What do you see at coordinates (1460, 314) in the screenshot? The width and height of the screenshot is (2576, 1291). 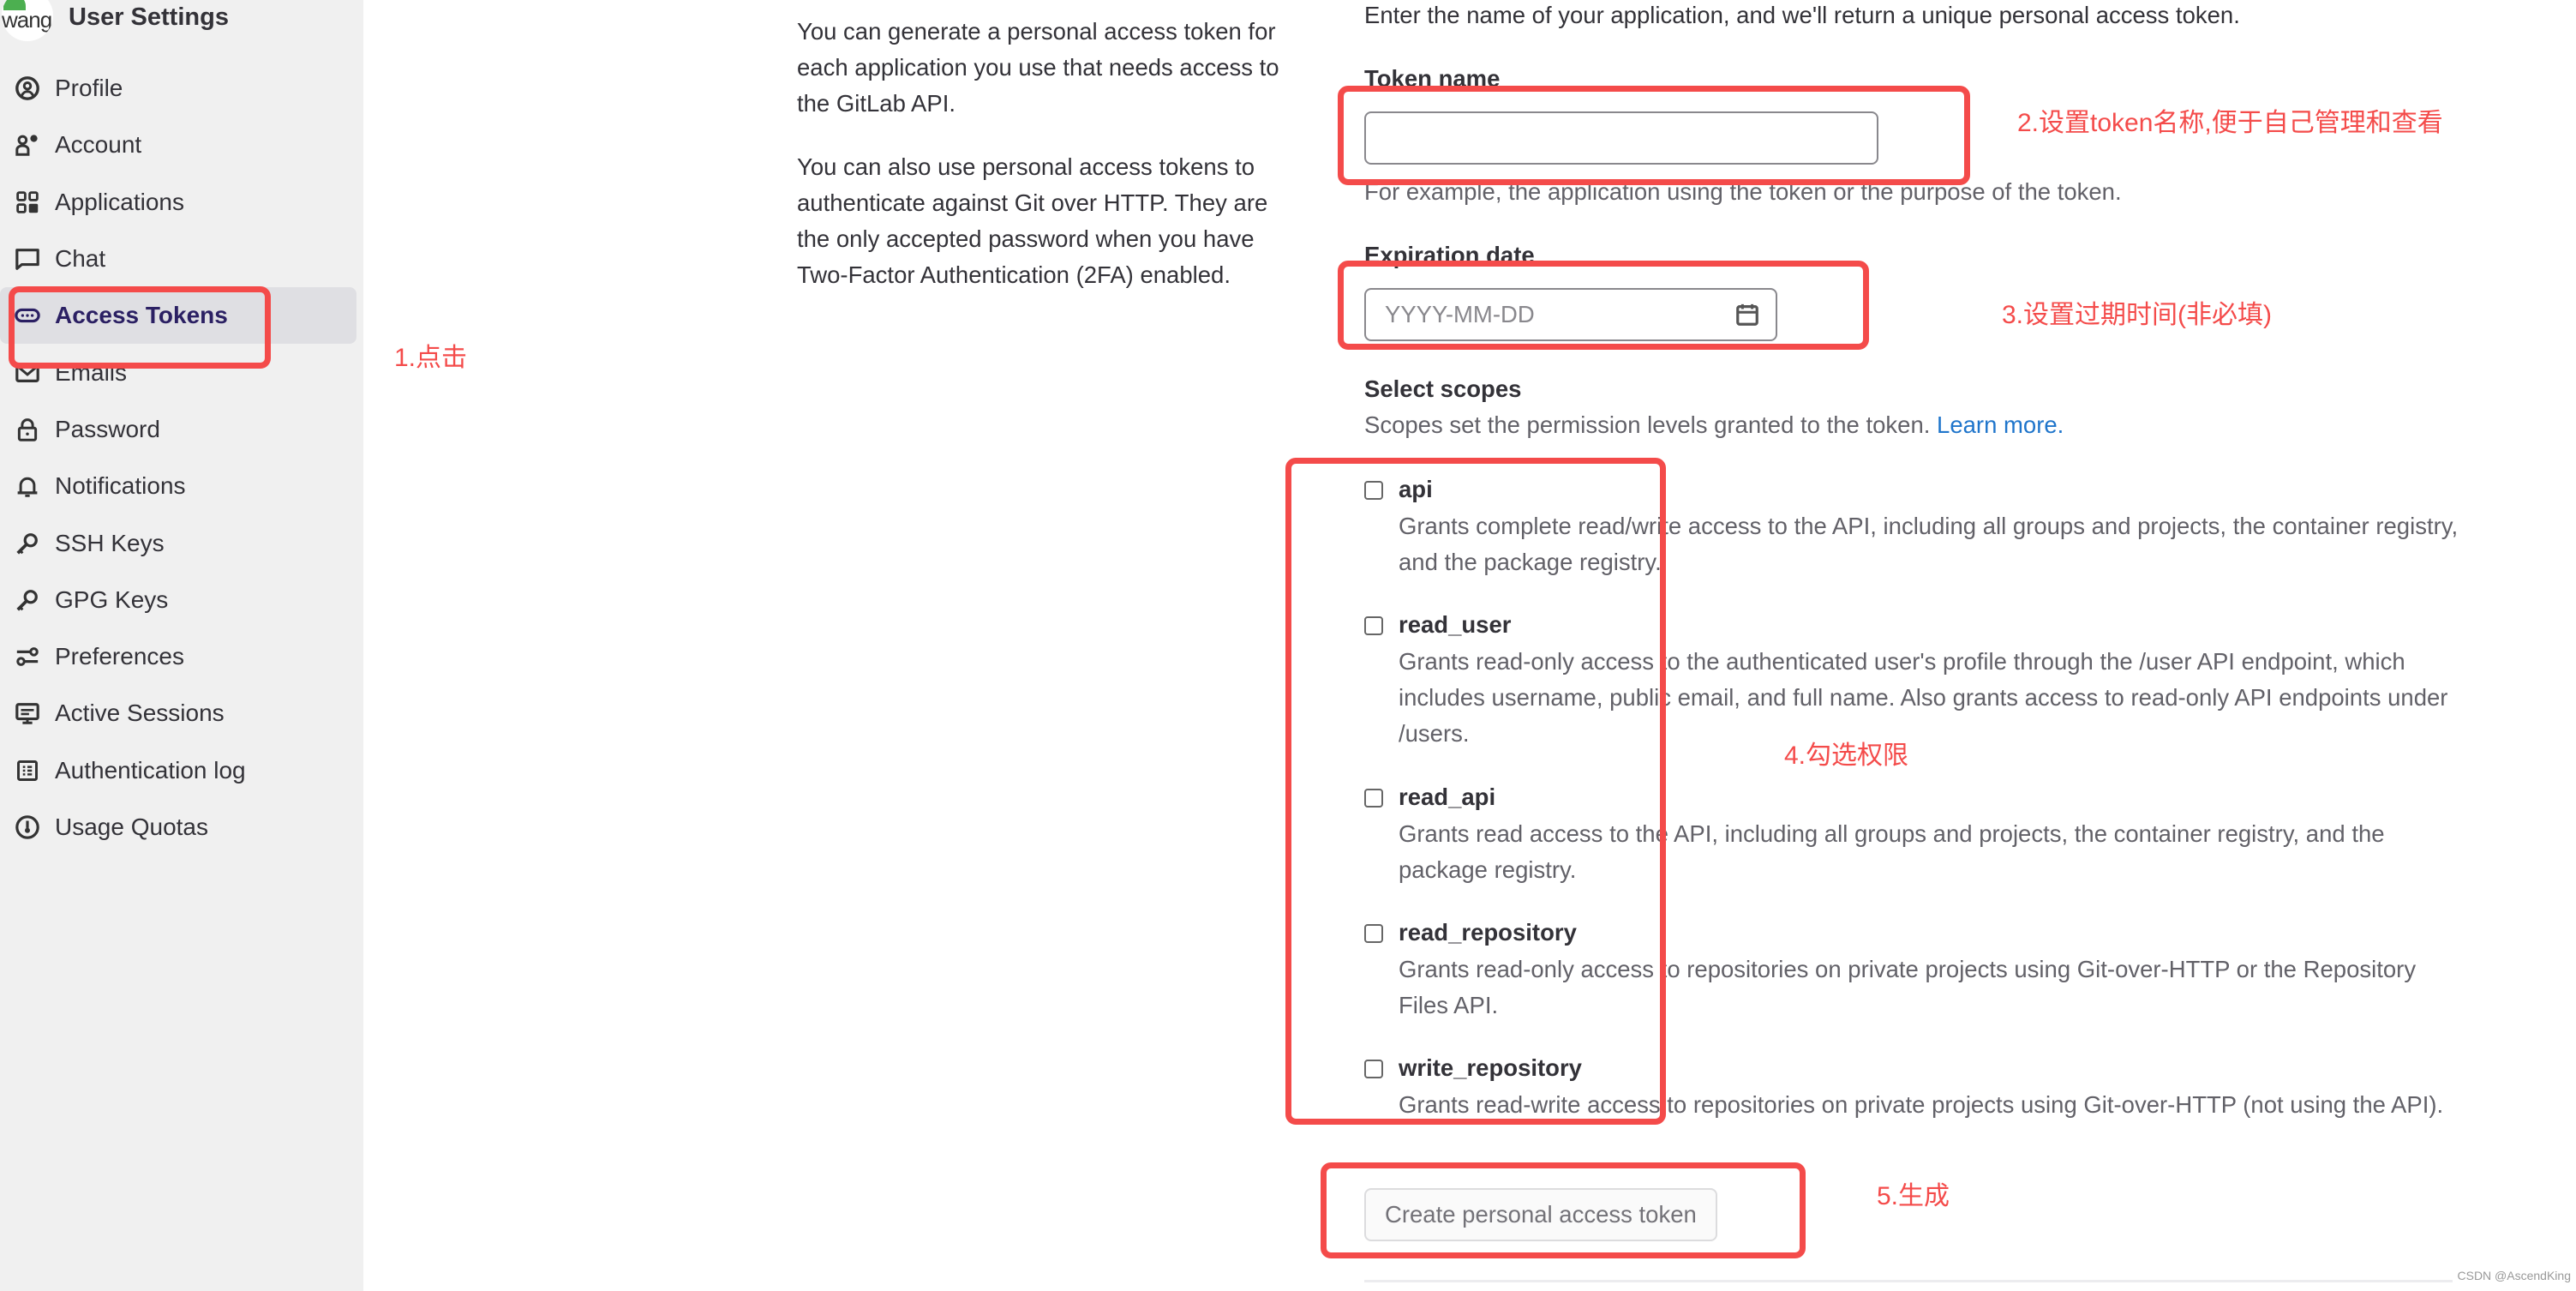 I see `expiration-date-placeholder: YYYY-MM-DD` at bounding box center [1460, 314].